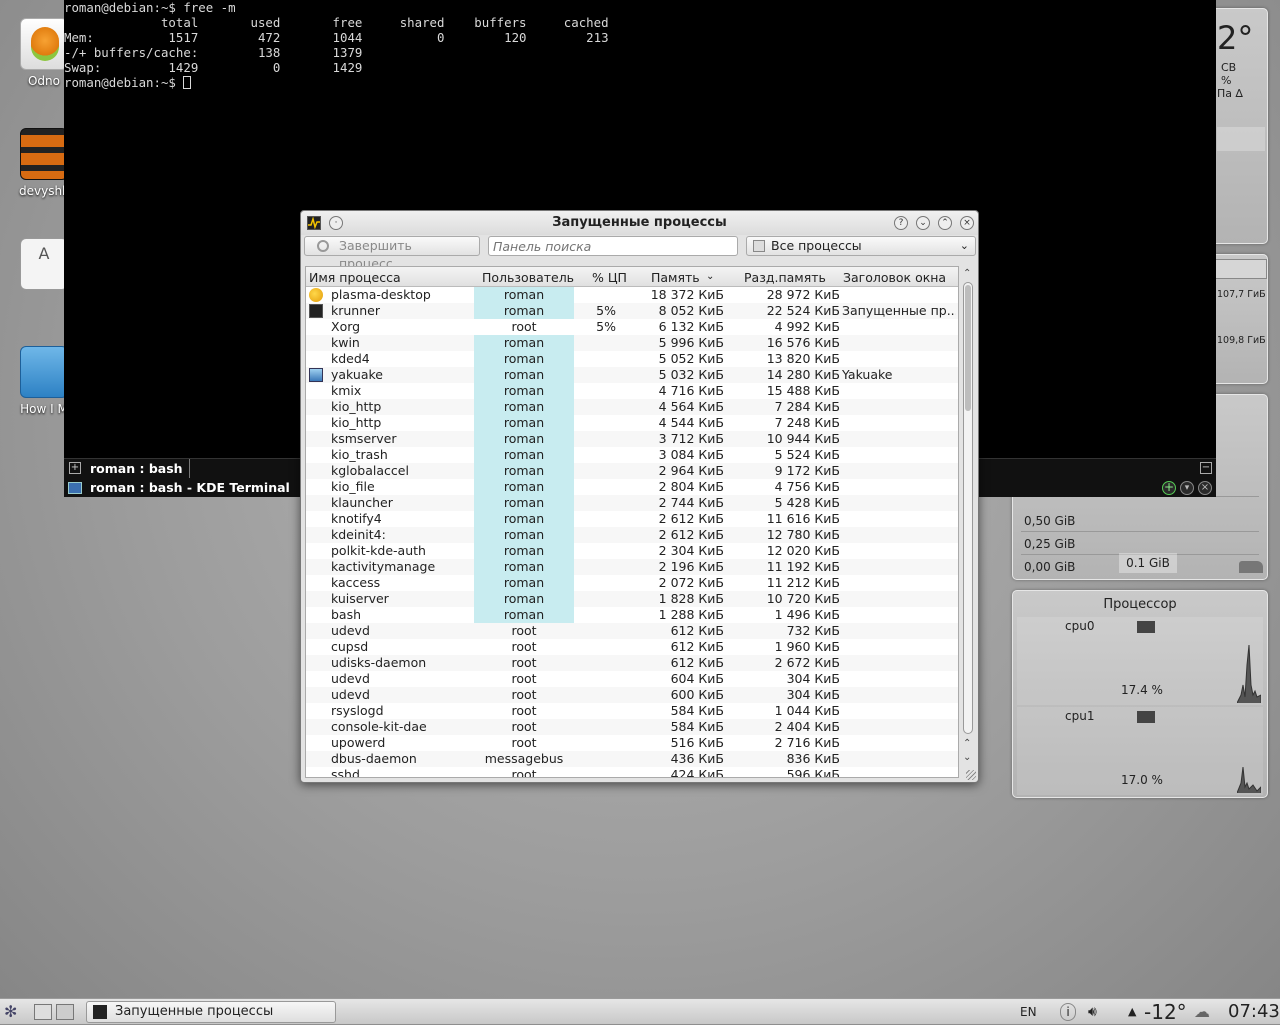 The image size is (1280, 1025). I want to click on process-row: kactivitymanage roman 2 196 КиБ 11 192 КиБ, so click(632, 567).